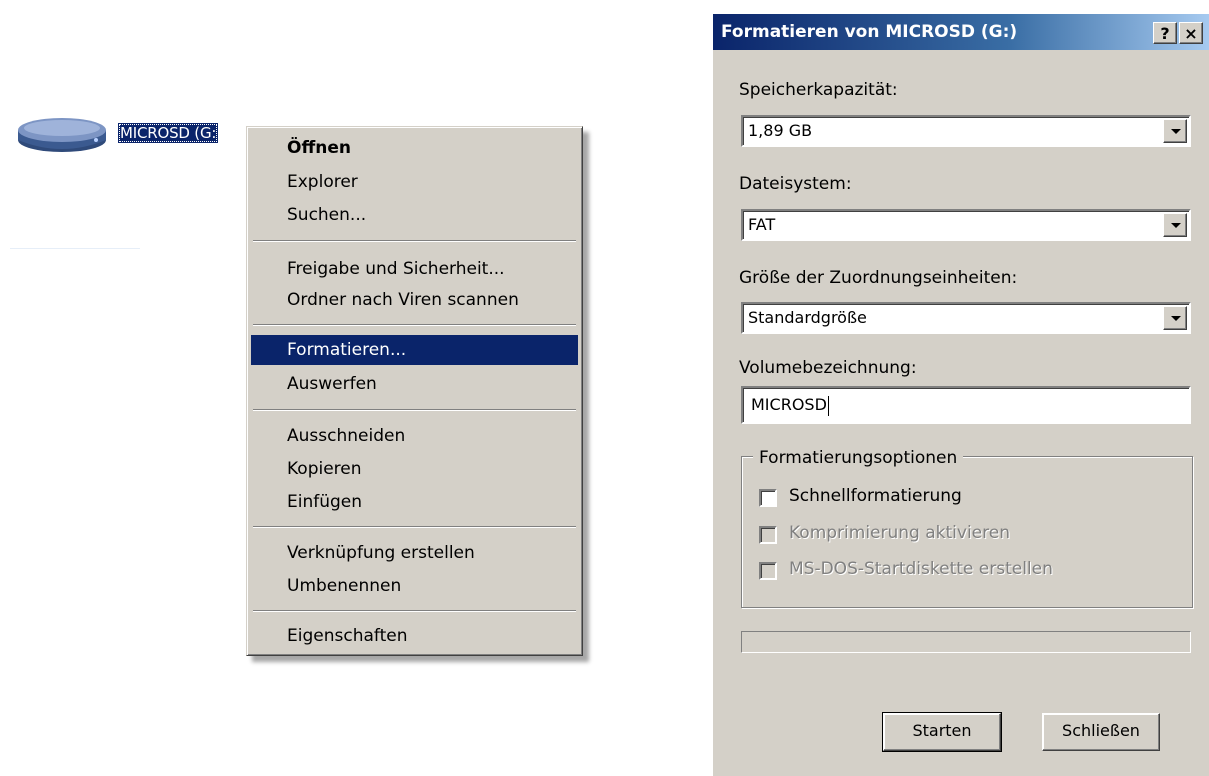 This screenshot has height=776, width=1209. What do you see at coordinates (828, 405) in the screenshot?
I see `text-caret` at bounding box center [828, 405].